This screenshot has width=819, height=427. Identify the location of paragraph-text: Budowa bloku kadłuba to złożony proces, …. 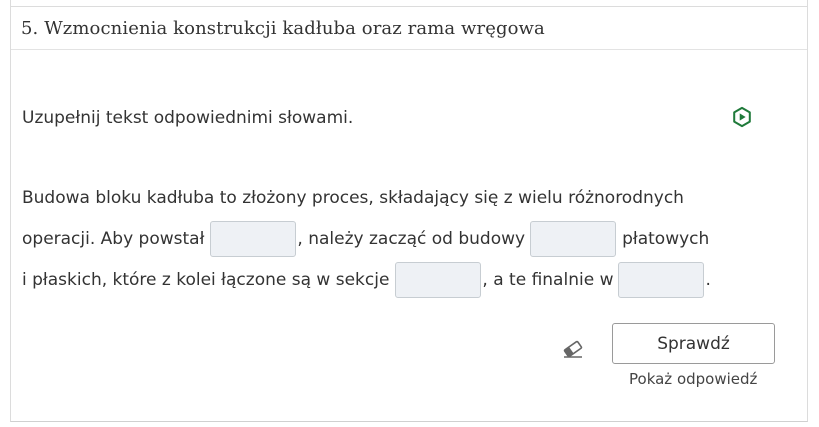
(353, 198).